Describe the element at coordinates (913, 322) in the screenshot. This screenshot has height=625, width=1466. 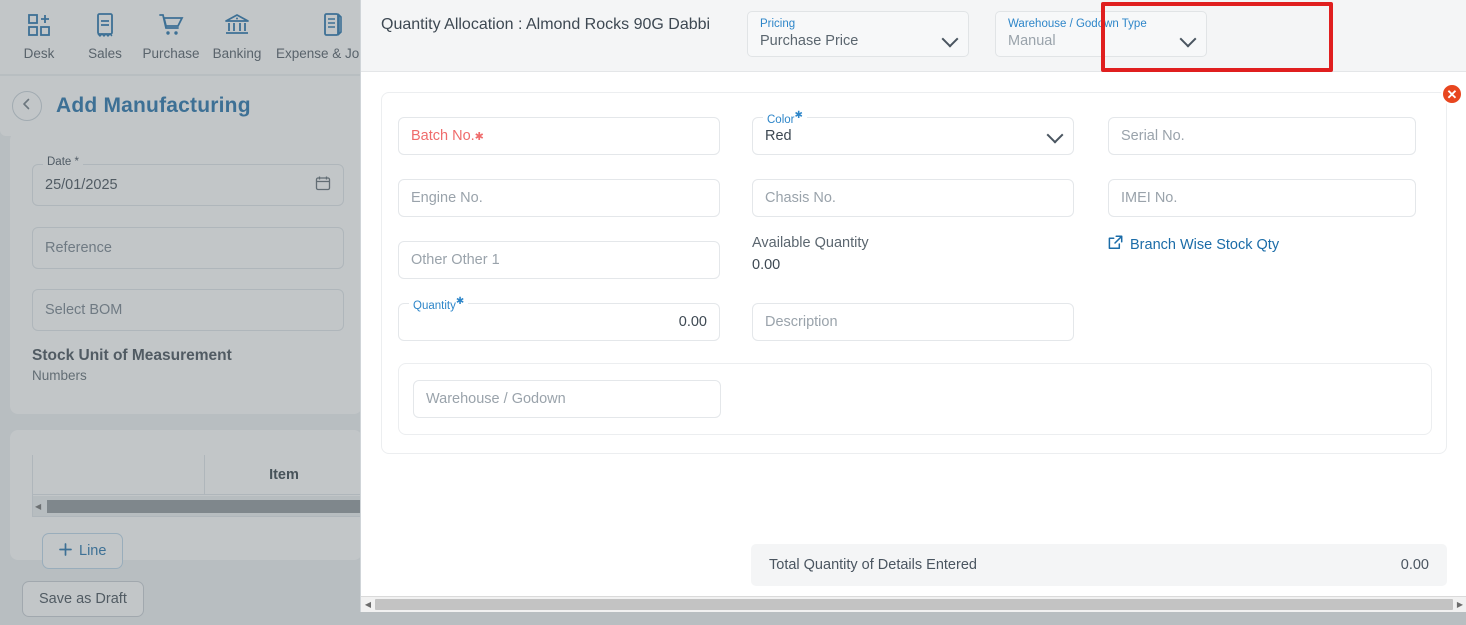
I see `description-field: Description` at that location.